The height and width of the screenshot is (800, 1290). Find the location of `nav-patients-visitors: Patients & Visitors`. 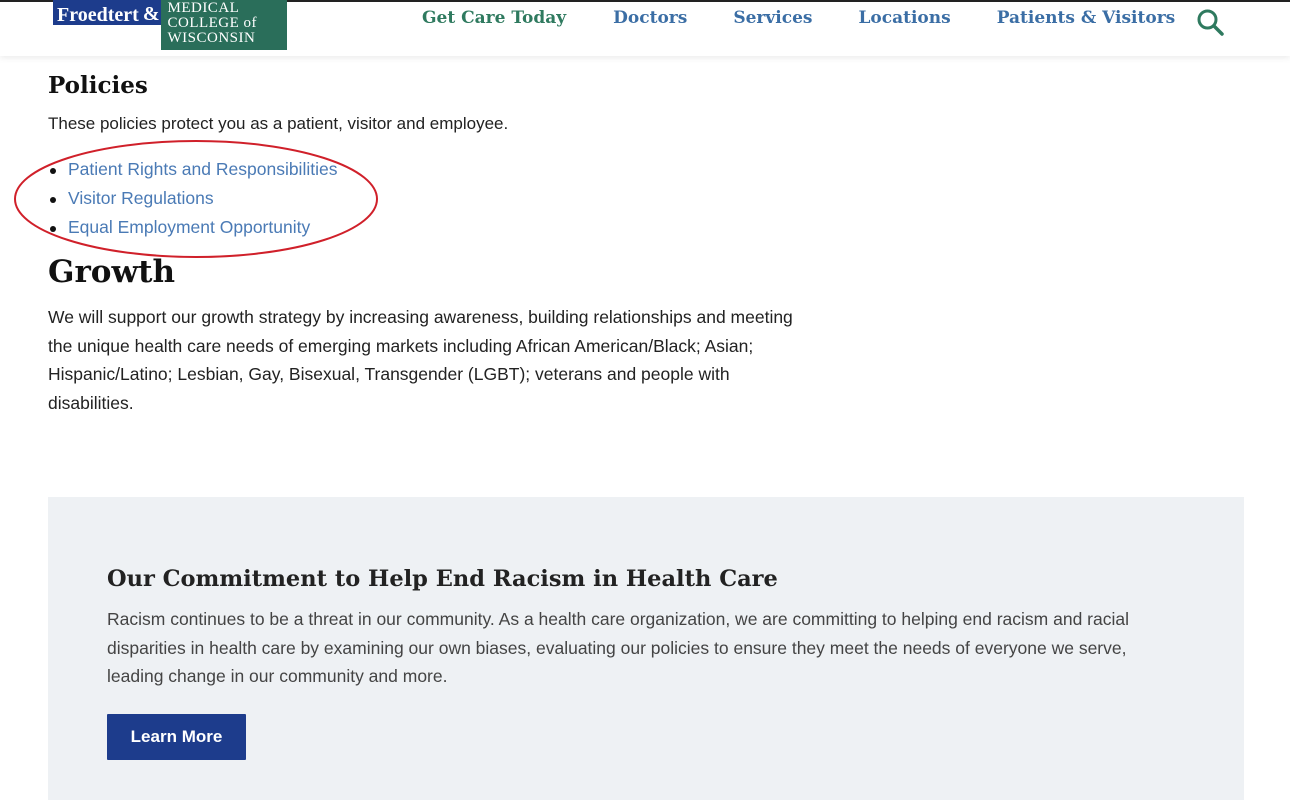

nav-patients-visitors: Patients & Visitors is located at coordinates (1086, 18).